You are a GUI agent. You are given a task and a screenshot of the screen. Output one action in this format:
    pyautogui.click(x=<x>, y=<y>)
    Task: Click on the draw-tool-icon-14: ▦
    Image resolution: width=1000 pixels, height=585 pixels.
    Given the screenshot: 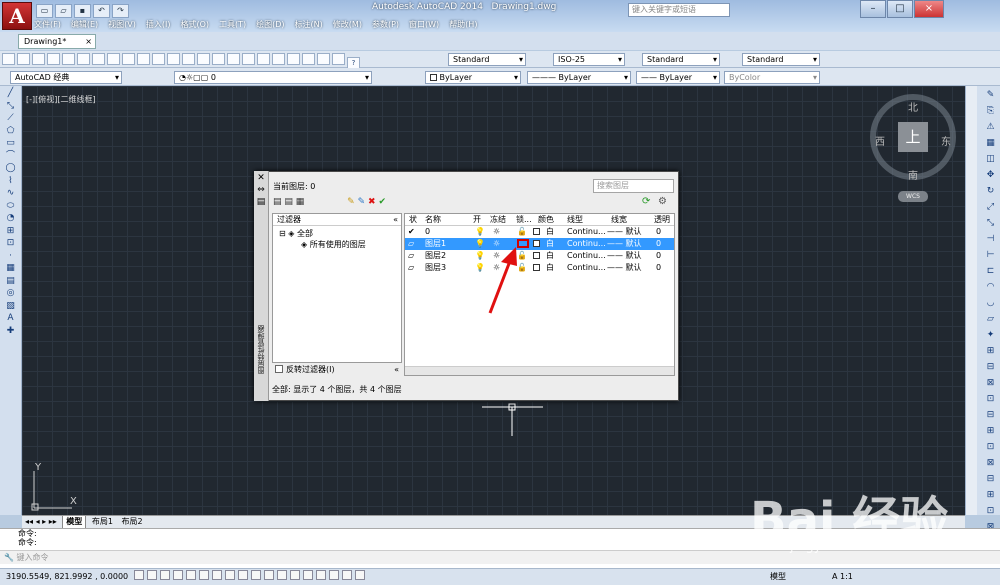 What is the action you would take?
    pyautogui.click(x=10, y=268)
    